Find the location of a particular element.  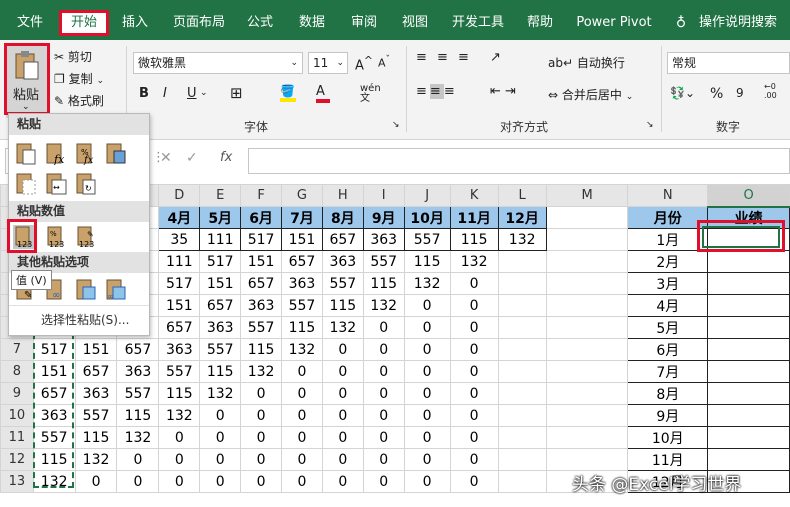

merge-center-button: ⇔ 合并后居中 ⌄ is located at coordinates (590, 94).